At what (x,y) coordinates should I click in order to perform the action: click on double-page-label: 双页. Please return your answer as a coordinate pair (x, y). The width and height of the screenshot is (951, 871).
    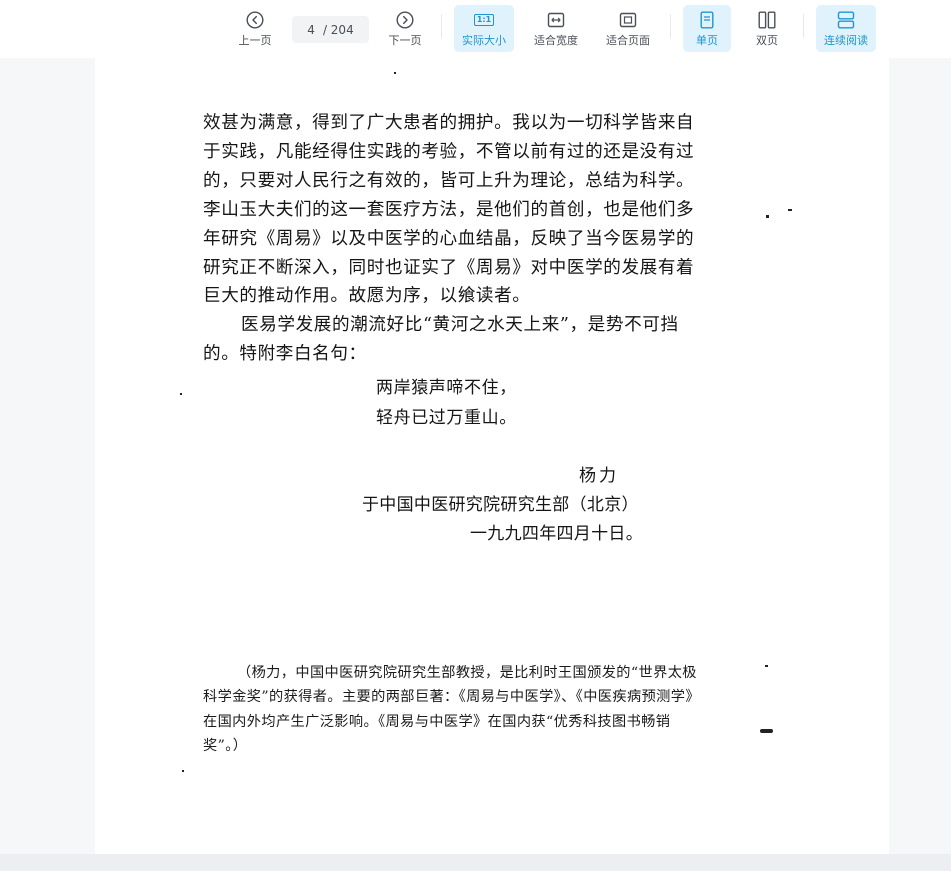
    Looking at the image, I should click on (767, 40).